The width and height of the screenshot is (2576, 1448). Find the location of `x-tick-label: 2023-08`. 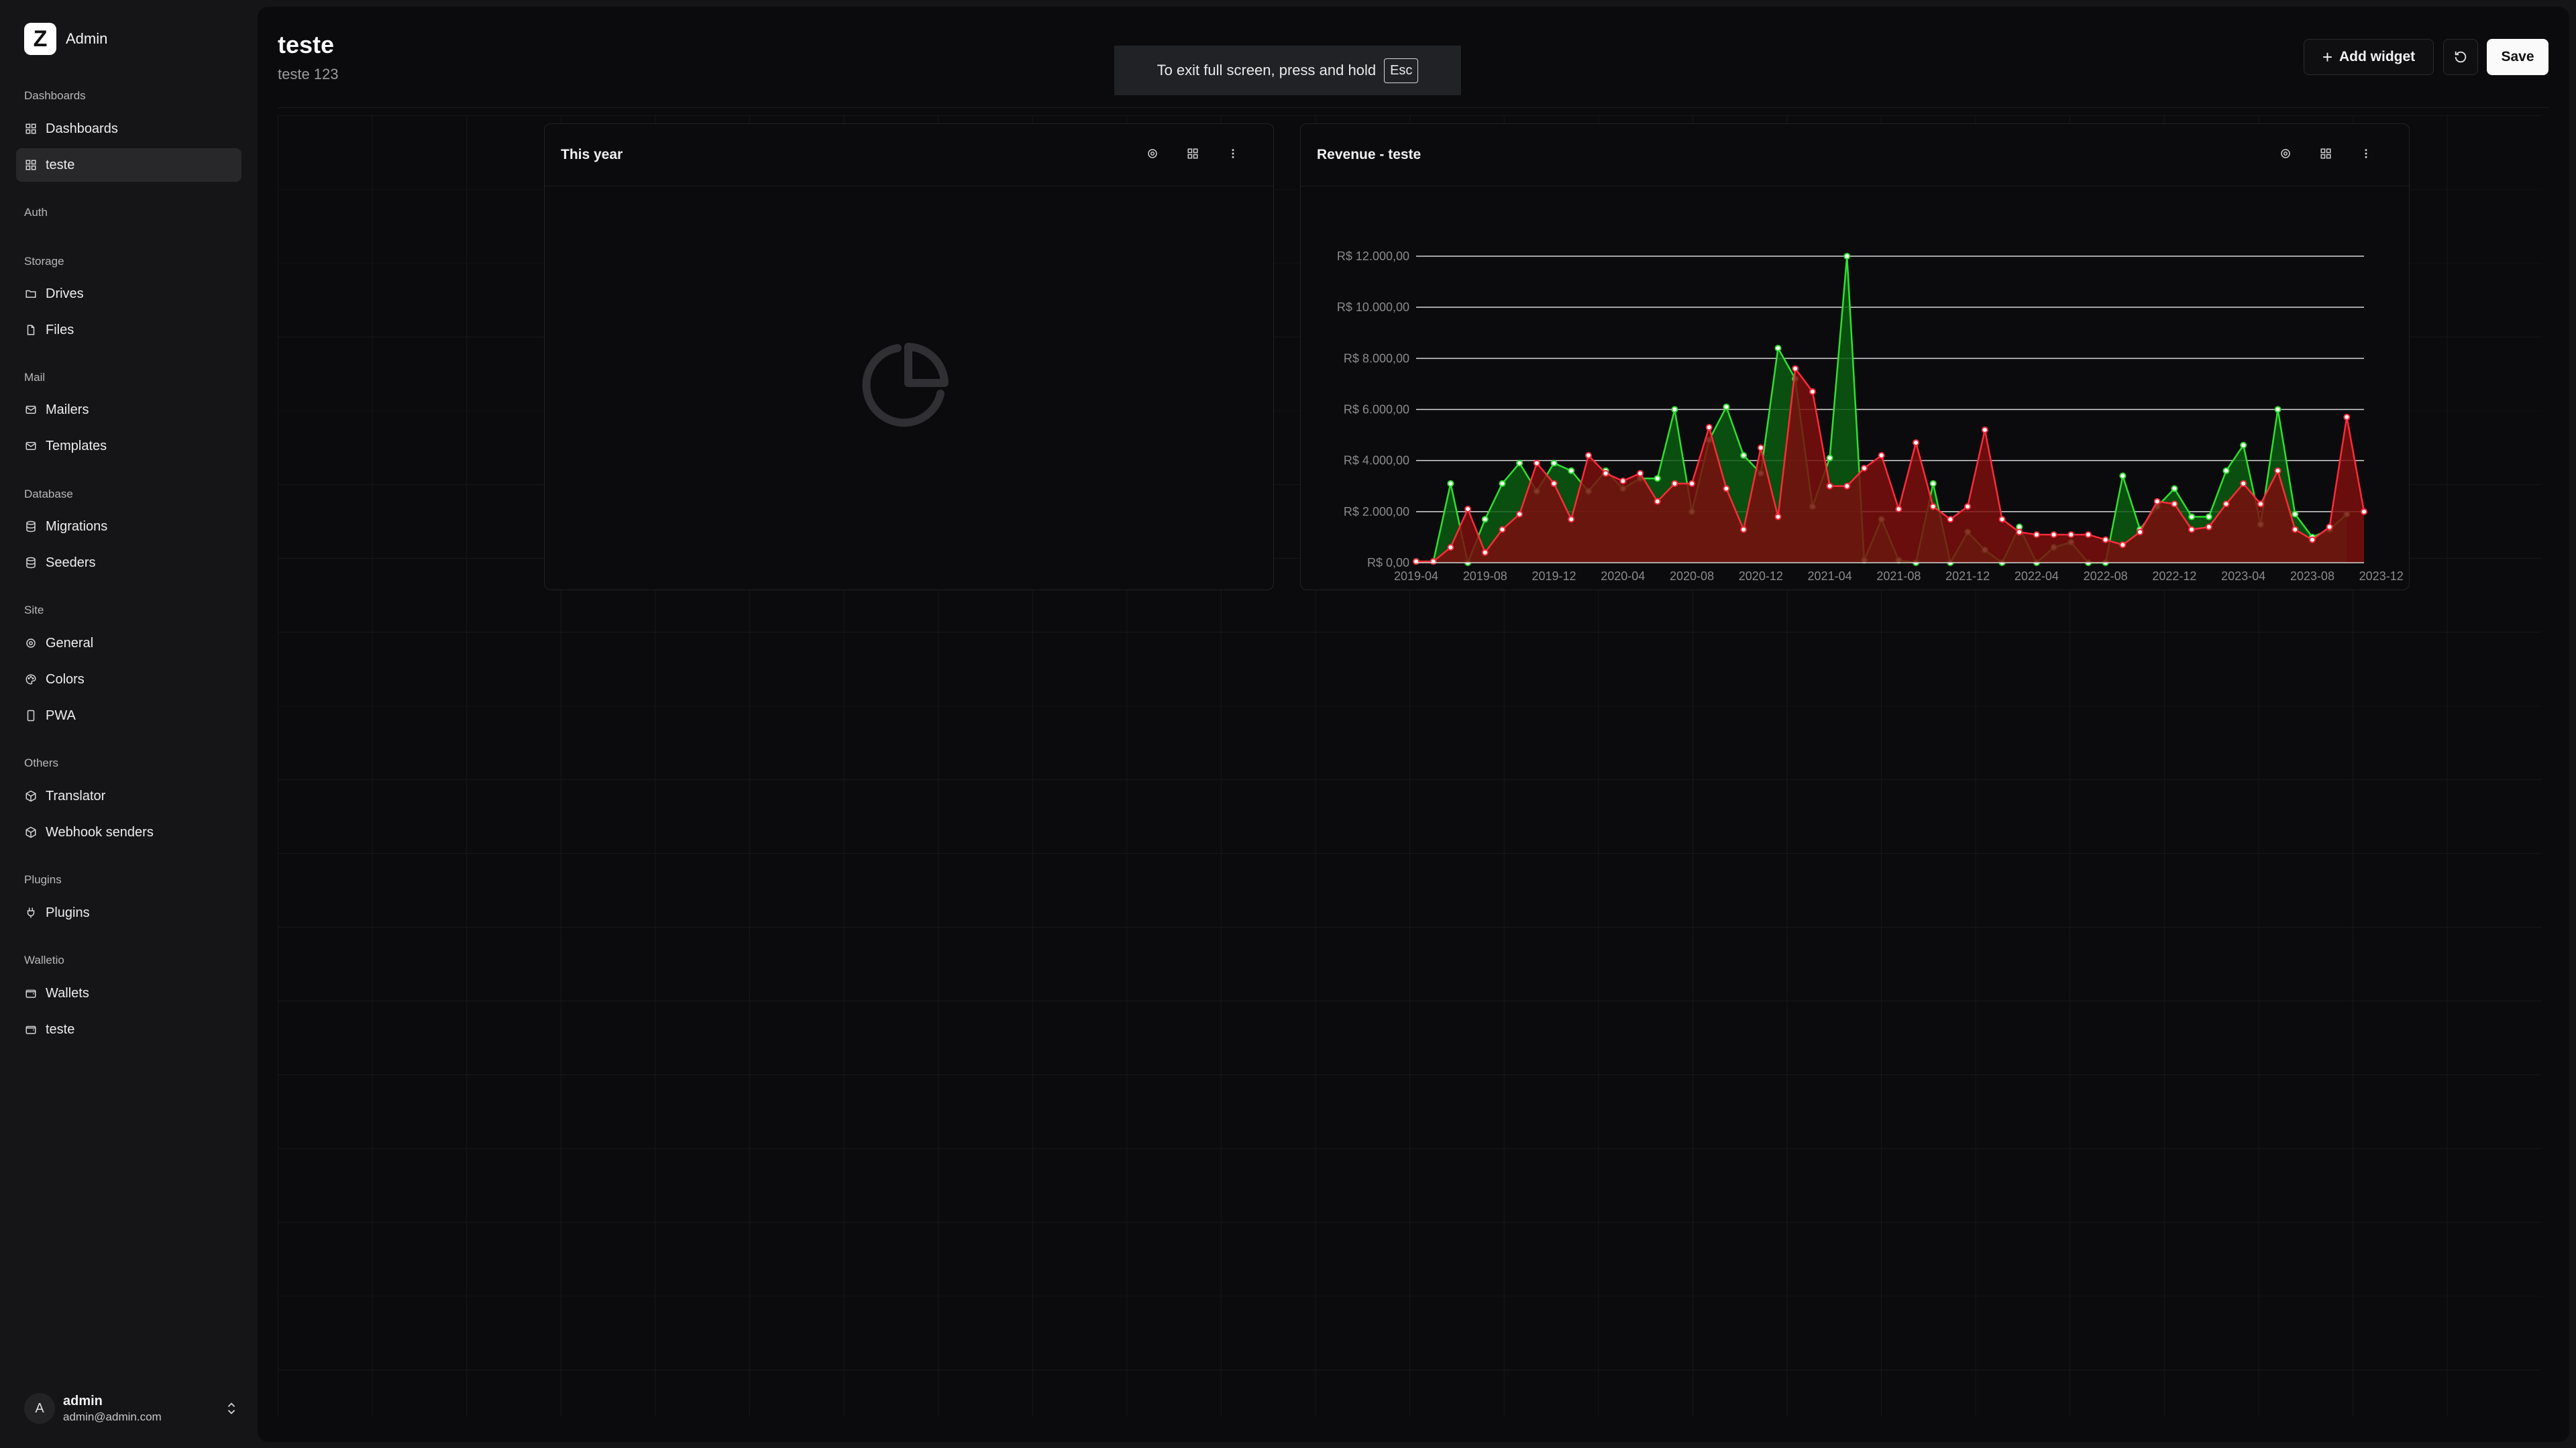

x-tick-label: 2023-08 is located at coordinates (2312, 576).